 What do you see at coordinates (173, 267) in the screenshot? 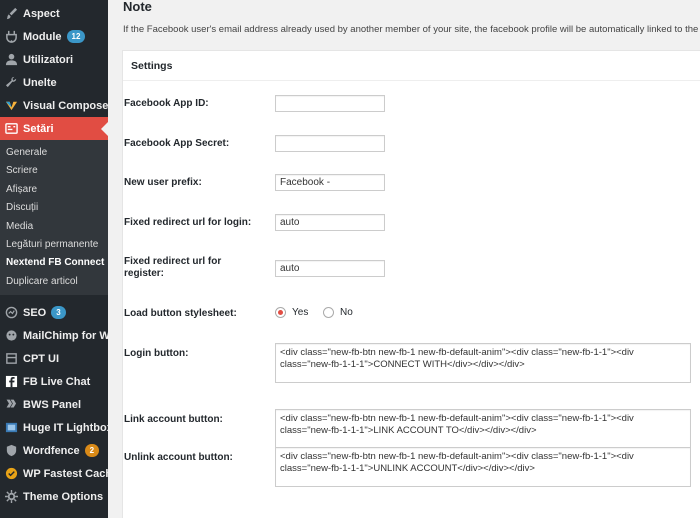
I see `redirect-register-label: Fixed redirect url for register:` at bounding box center [173, 267].